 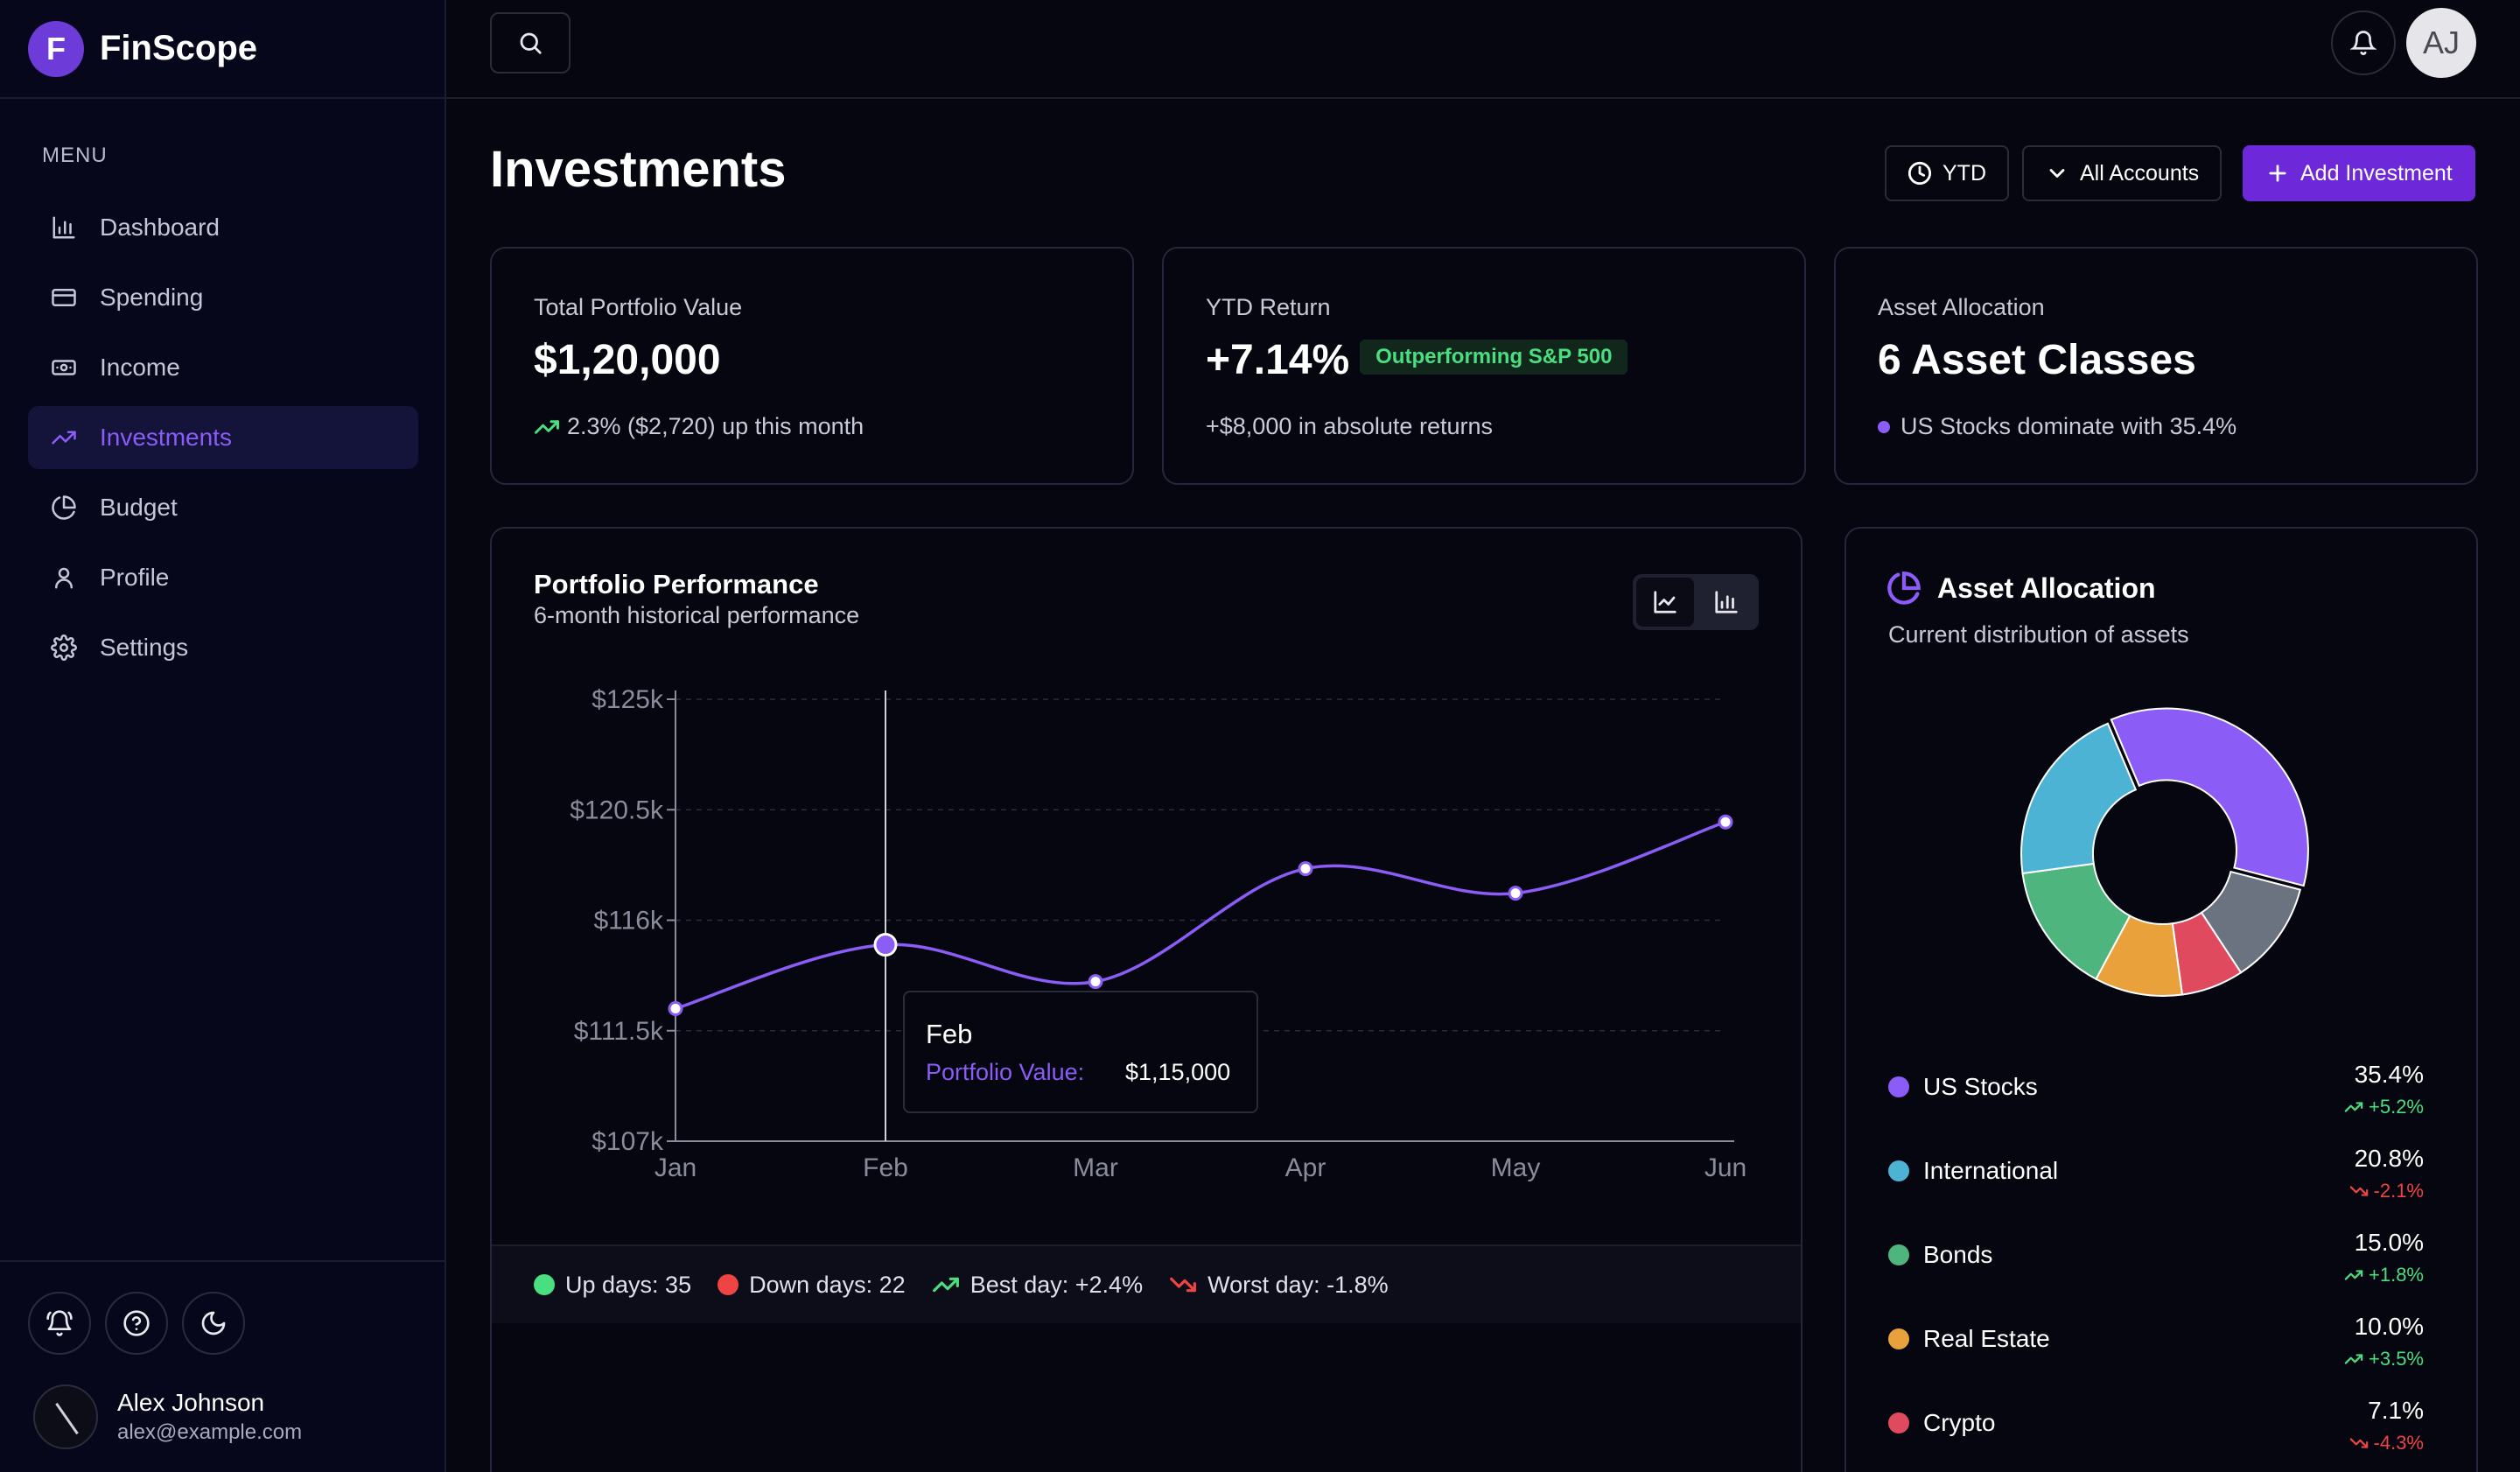 What do you see at coordinates (135, 577) in the screenshot?
I see `sidebar-item-label: Profile` at bounding box center [135, 577].